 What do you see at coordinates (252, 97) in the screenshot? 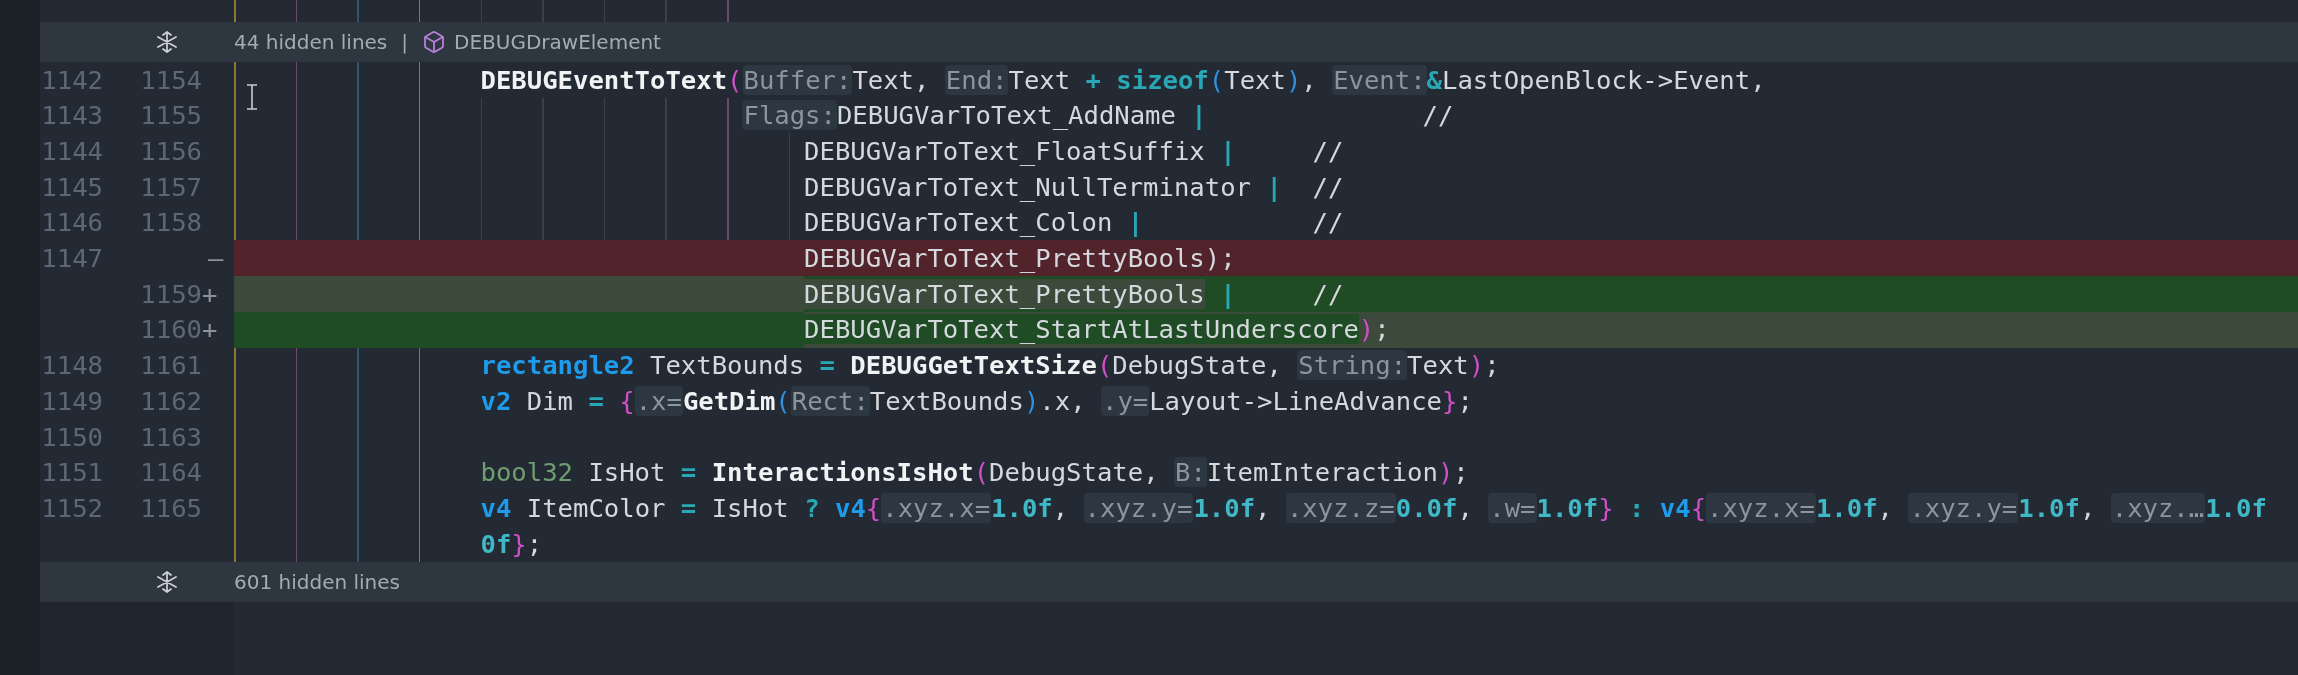
I see `text-cursor-icon` at bounding box center [252, 97].